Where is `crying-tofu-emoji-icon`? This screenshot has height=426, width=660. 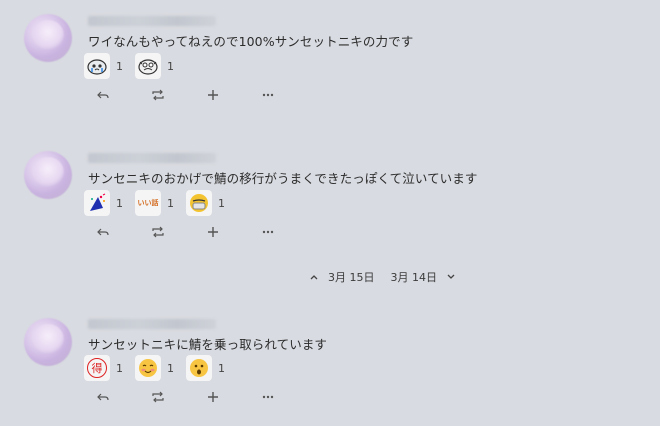
crying-tofu-emoji-icon is located at coordinates (97, 66).